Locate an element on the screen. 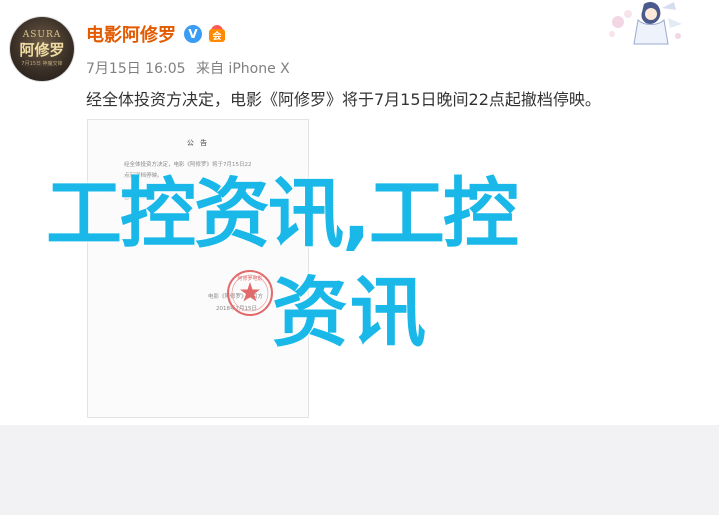 The image size is (719, 515). member-badge-icon: 会 is located at coordinates (217, 34).